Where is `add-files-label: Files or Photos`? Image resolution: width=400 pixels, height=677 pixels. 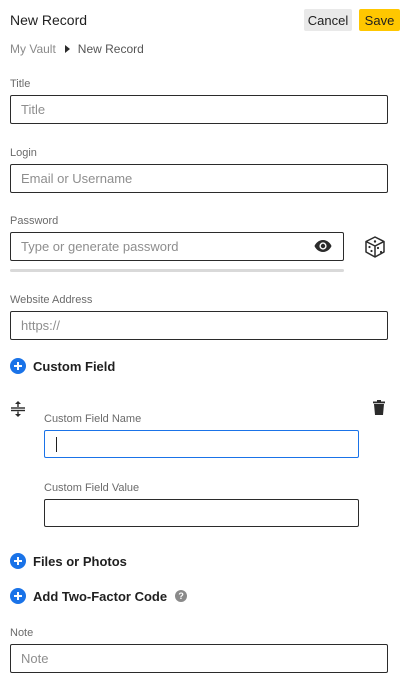 add-files-label: Files or Photos is located at coordinates (80, 561).